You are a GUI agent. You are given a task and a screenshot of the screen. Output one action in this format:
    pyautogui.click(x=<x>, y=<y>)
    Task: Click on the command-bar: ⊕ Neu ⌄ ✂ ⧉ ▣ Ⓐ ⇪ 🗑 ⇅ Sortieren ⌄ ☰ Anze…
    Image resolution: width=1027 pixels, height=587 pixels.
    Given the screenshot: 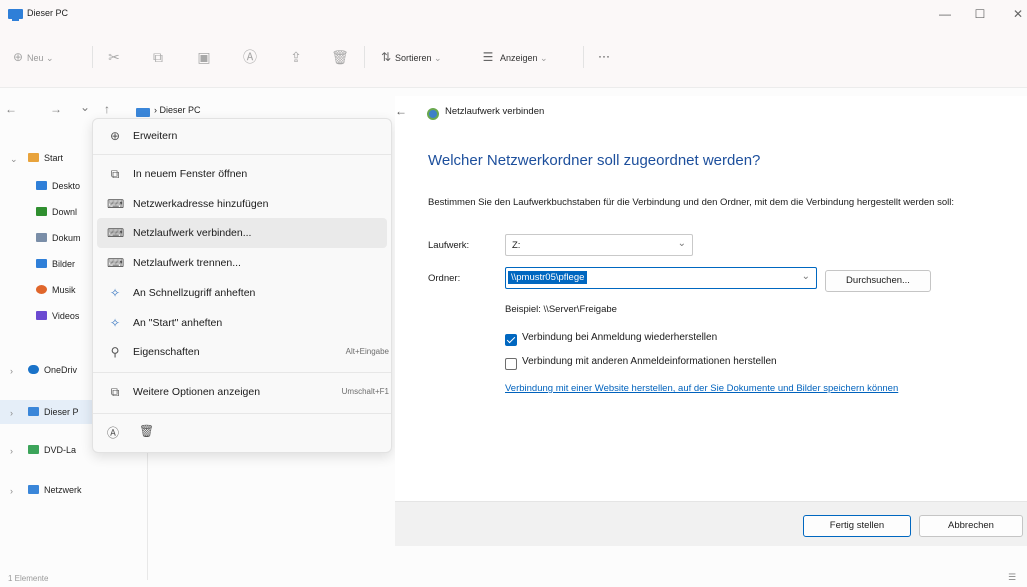 What is the action you would take?
    pyautogui.click(x=513, y=58)
    